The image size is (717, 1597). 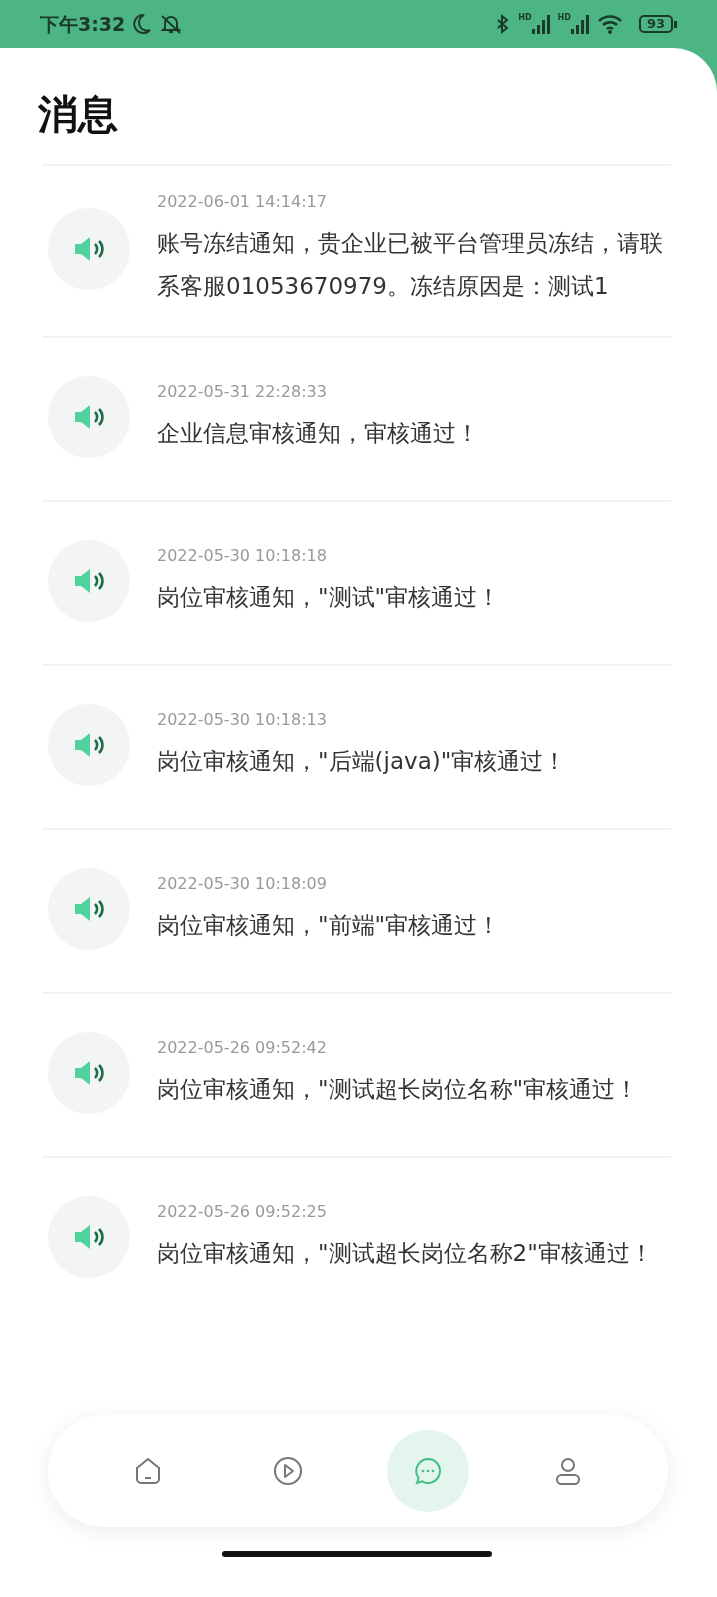 I want to click on message-text: 企业信息审核通知，审核通过！, so click(x=318, y=433).